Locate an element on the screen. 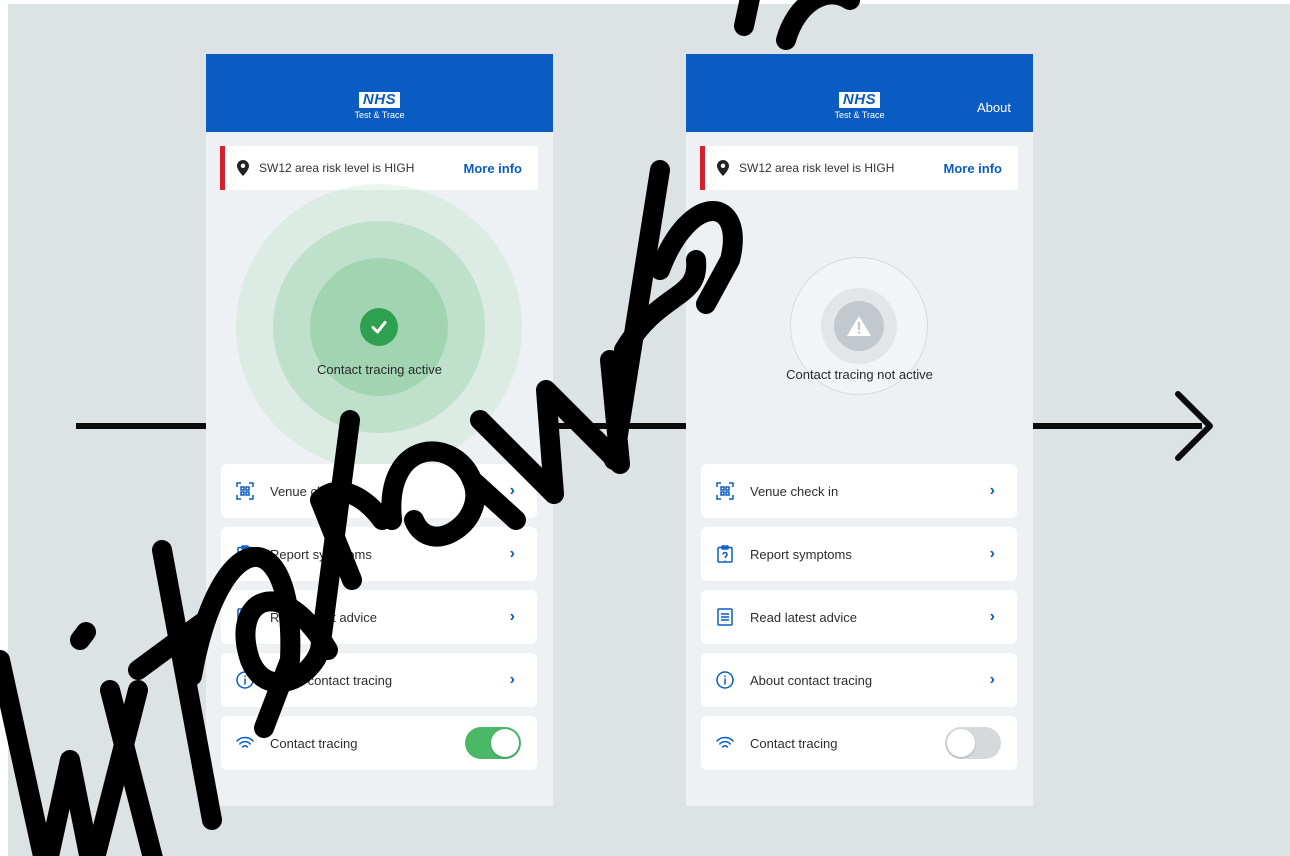 The height and width of the screenshot is (856, 1290). tracing-status-text: Contact tracing not active is located at coordinates (859, 374).